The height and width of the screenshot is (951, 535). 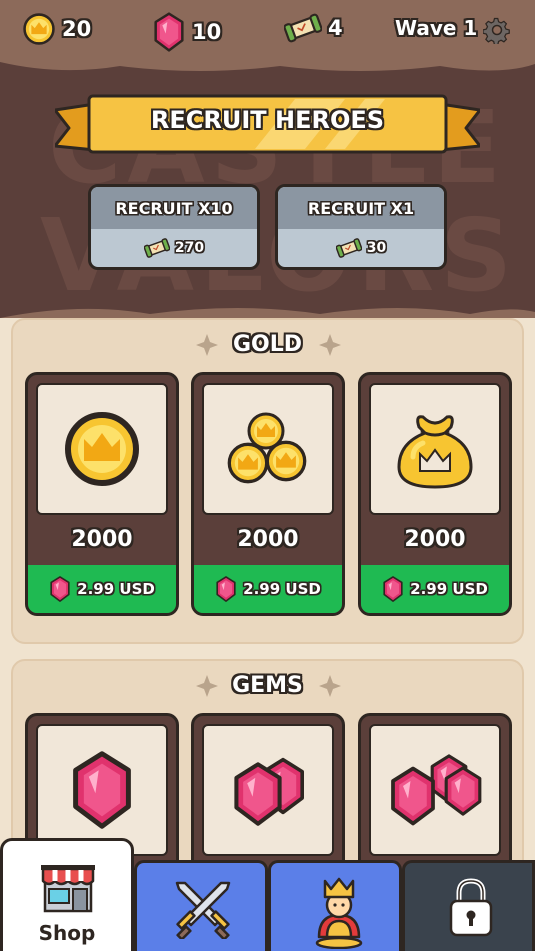 What do you see at coordinates (264, 794) in the screenshot?
I see `gems-pair-icon` at bounding box center [264, 794].